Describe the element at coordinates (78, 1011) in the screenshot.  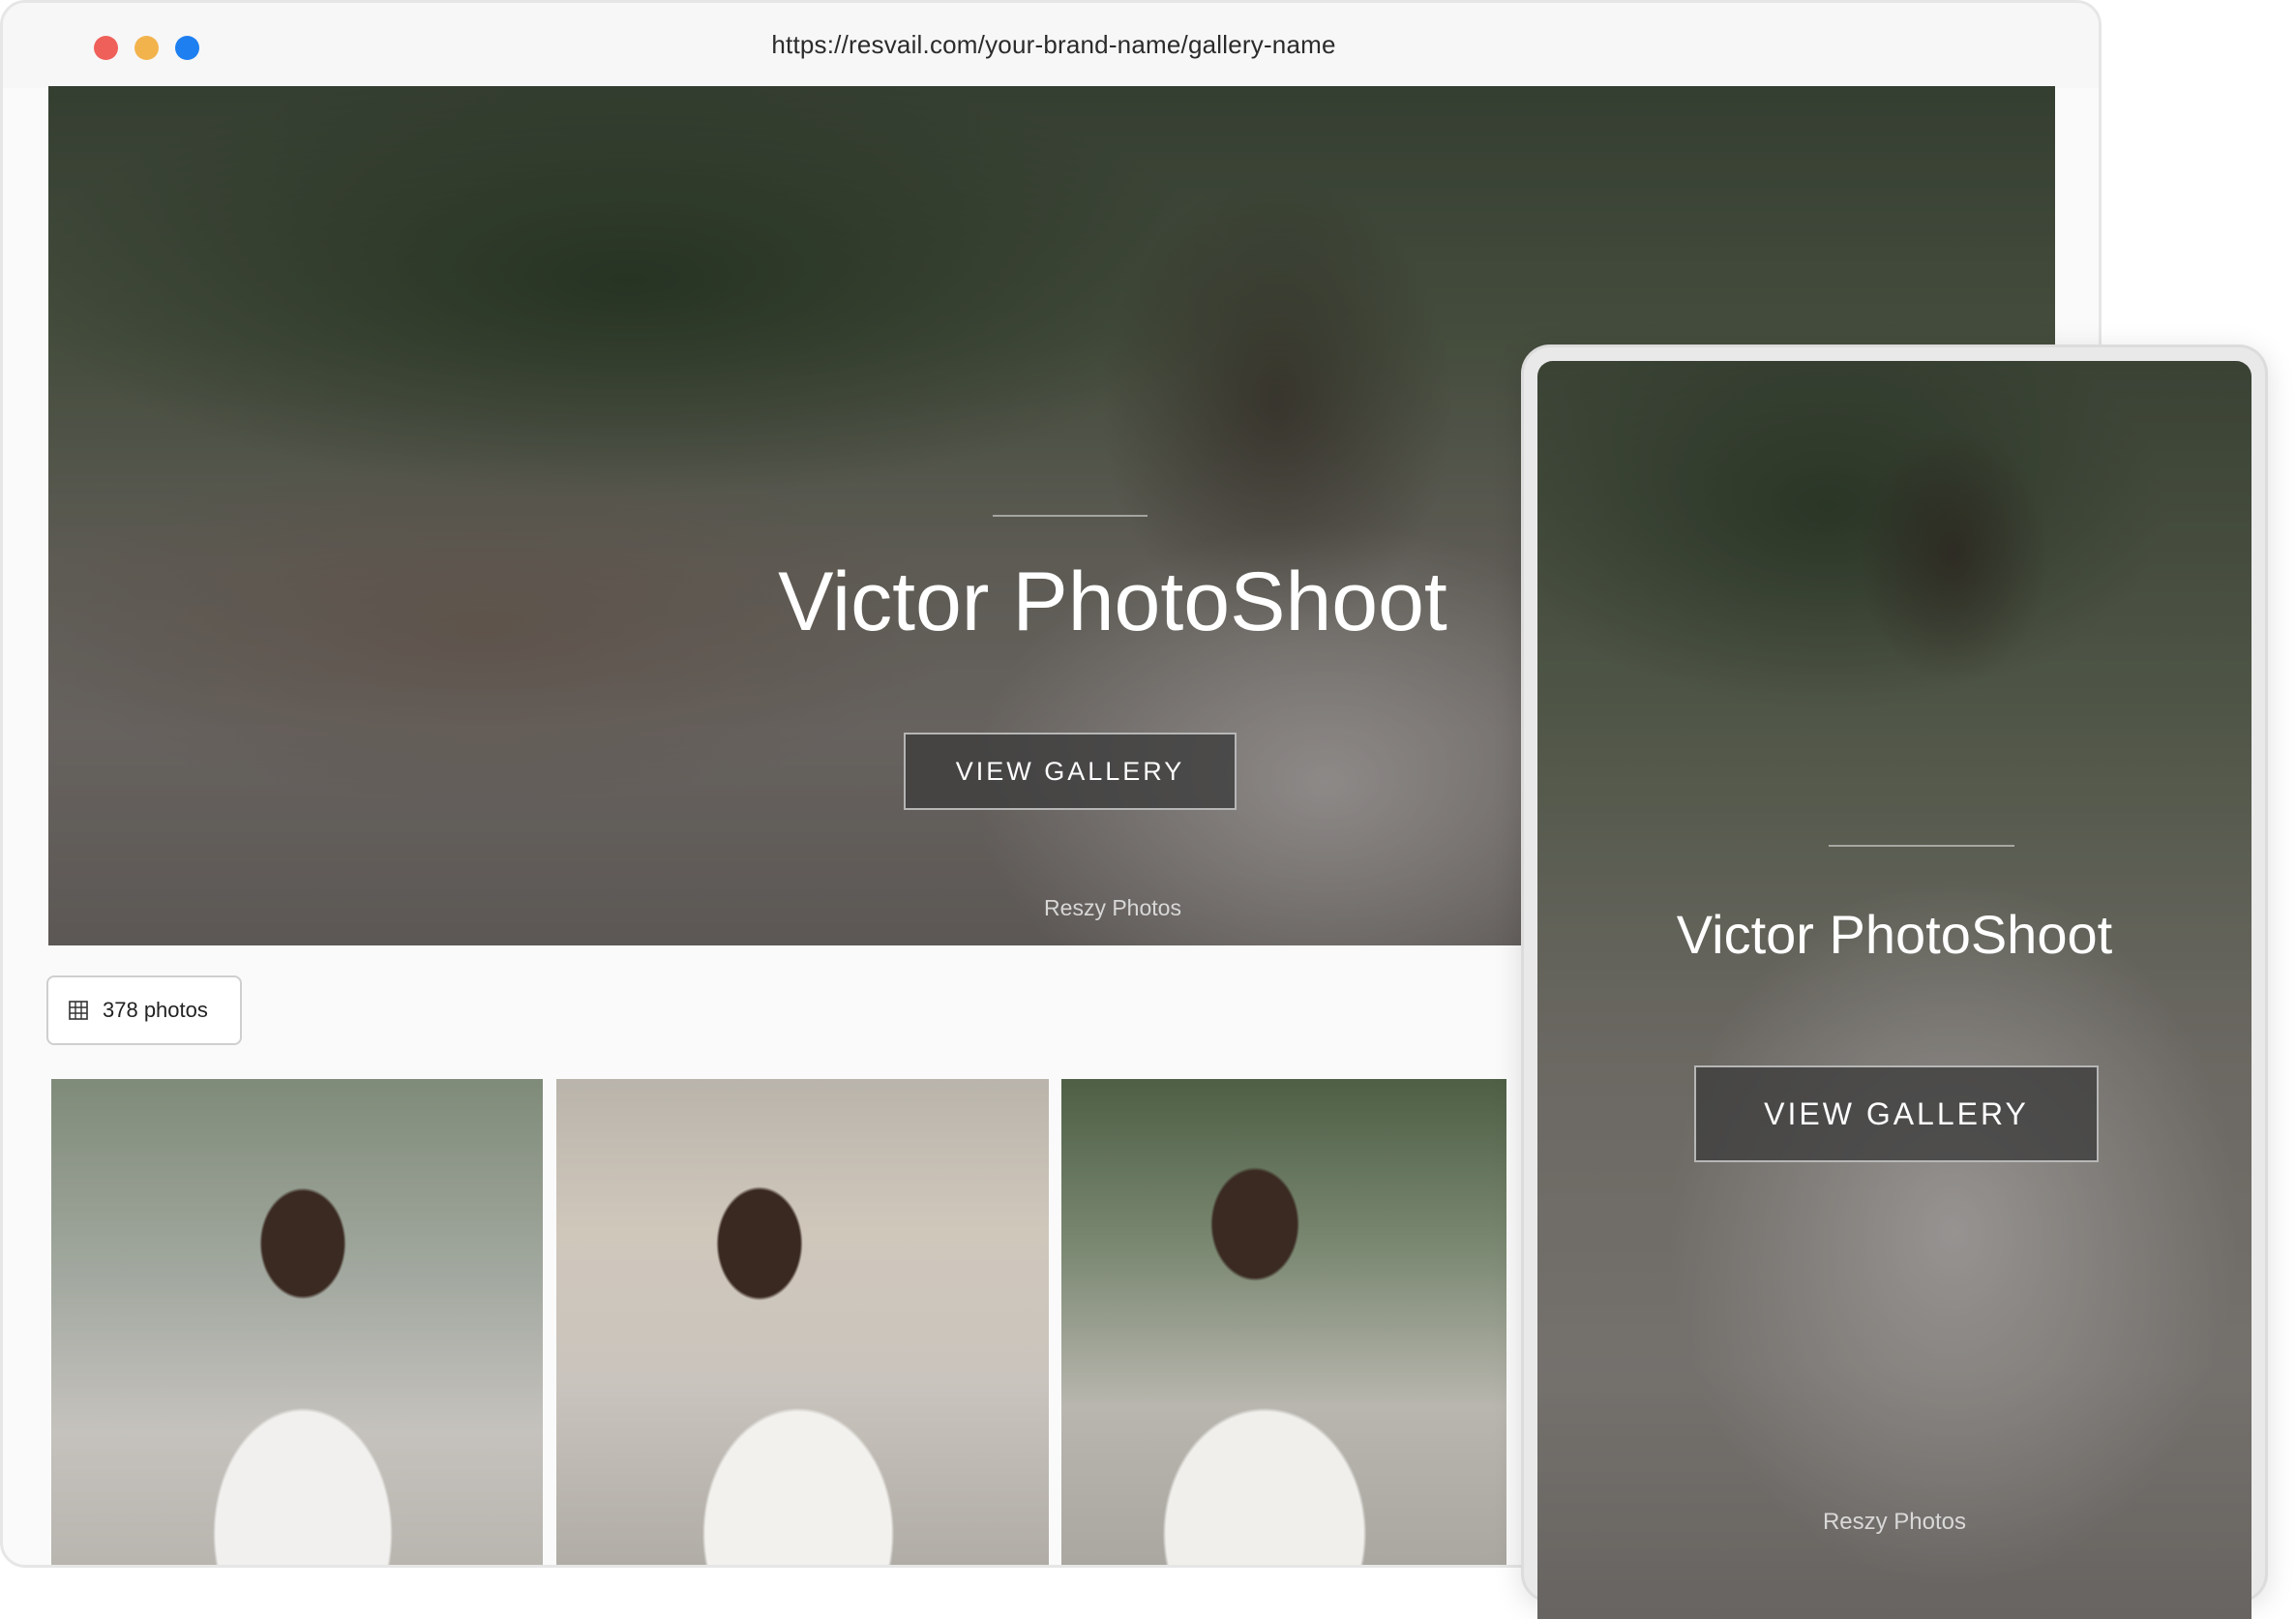
I see `grid-icon` at that location.